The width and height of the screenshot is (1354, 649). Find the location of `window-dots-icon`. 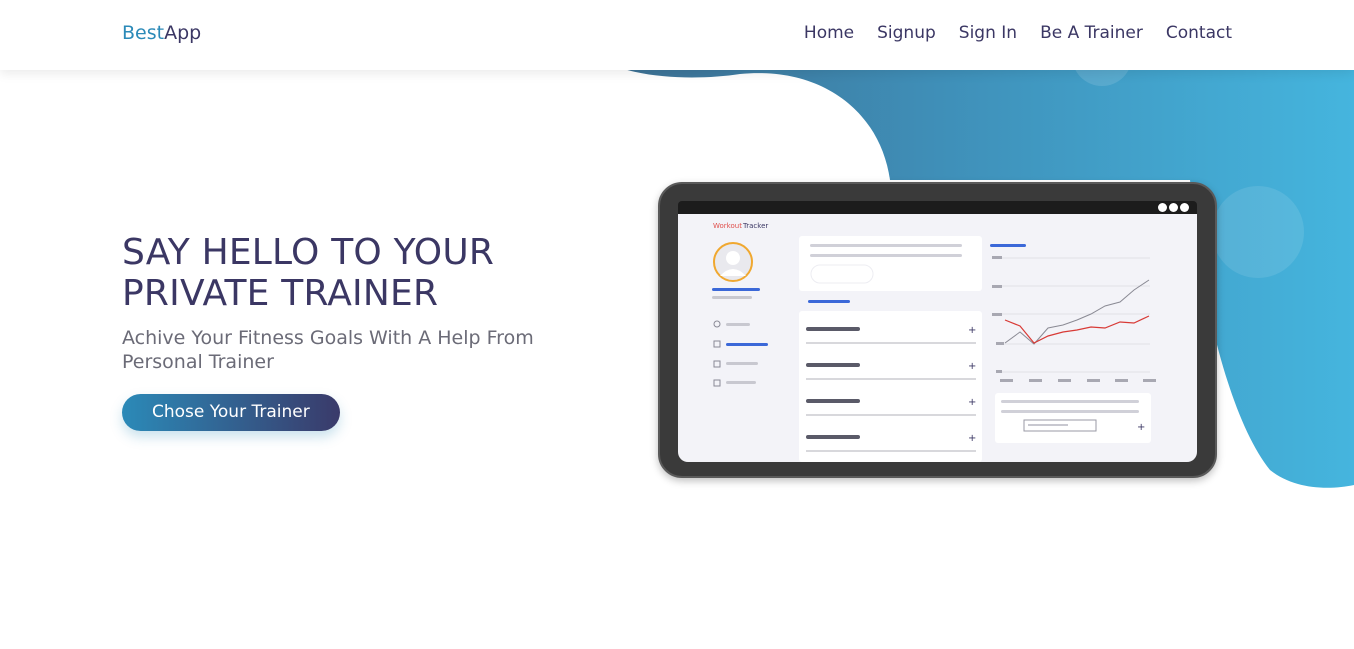

window-dots-icon is located at coordinates (1173, 207).